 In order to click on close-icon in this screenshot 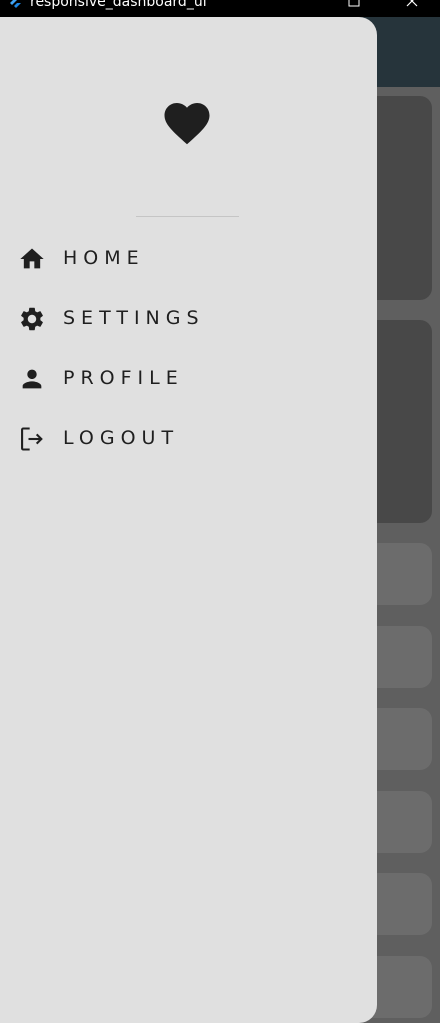, I will do `click(412, 5)`.